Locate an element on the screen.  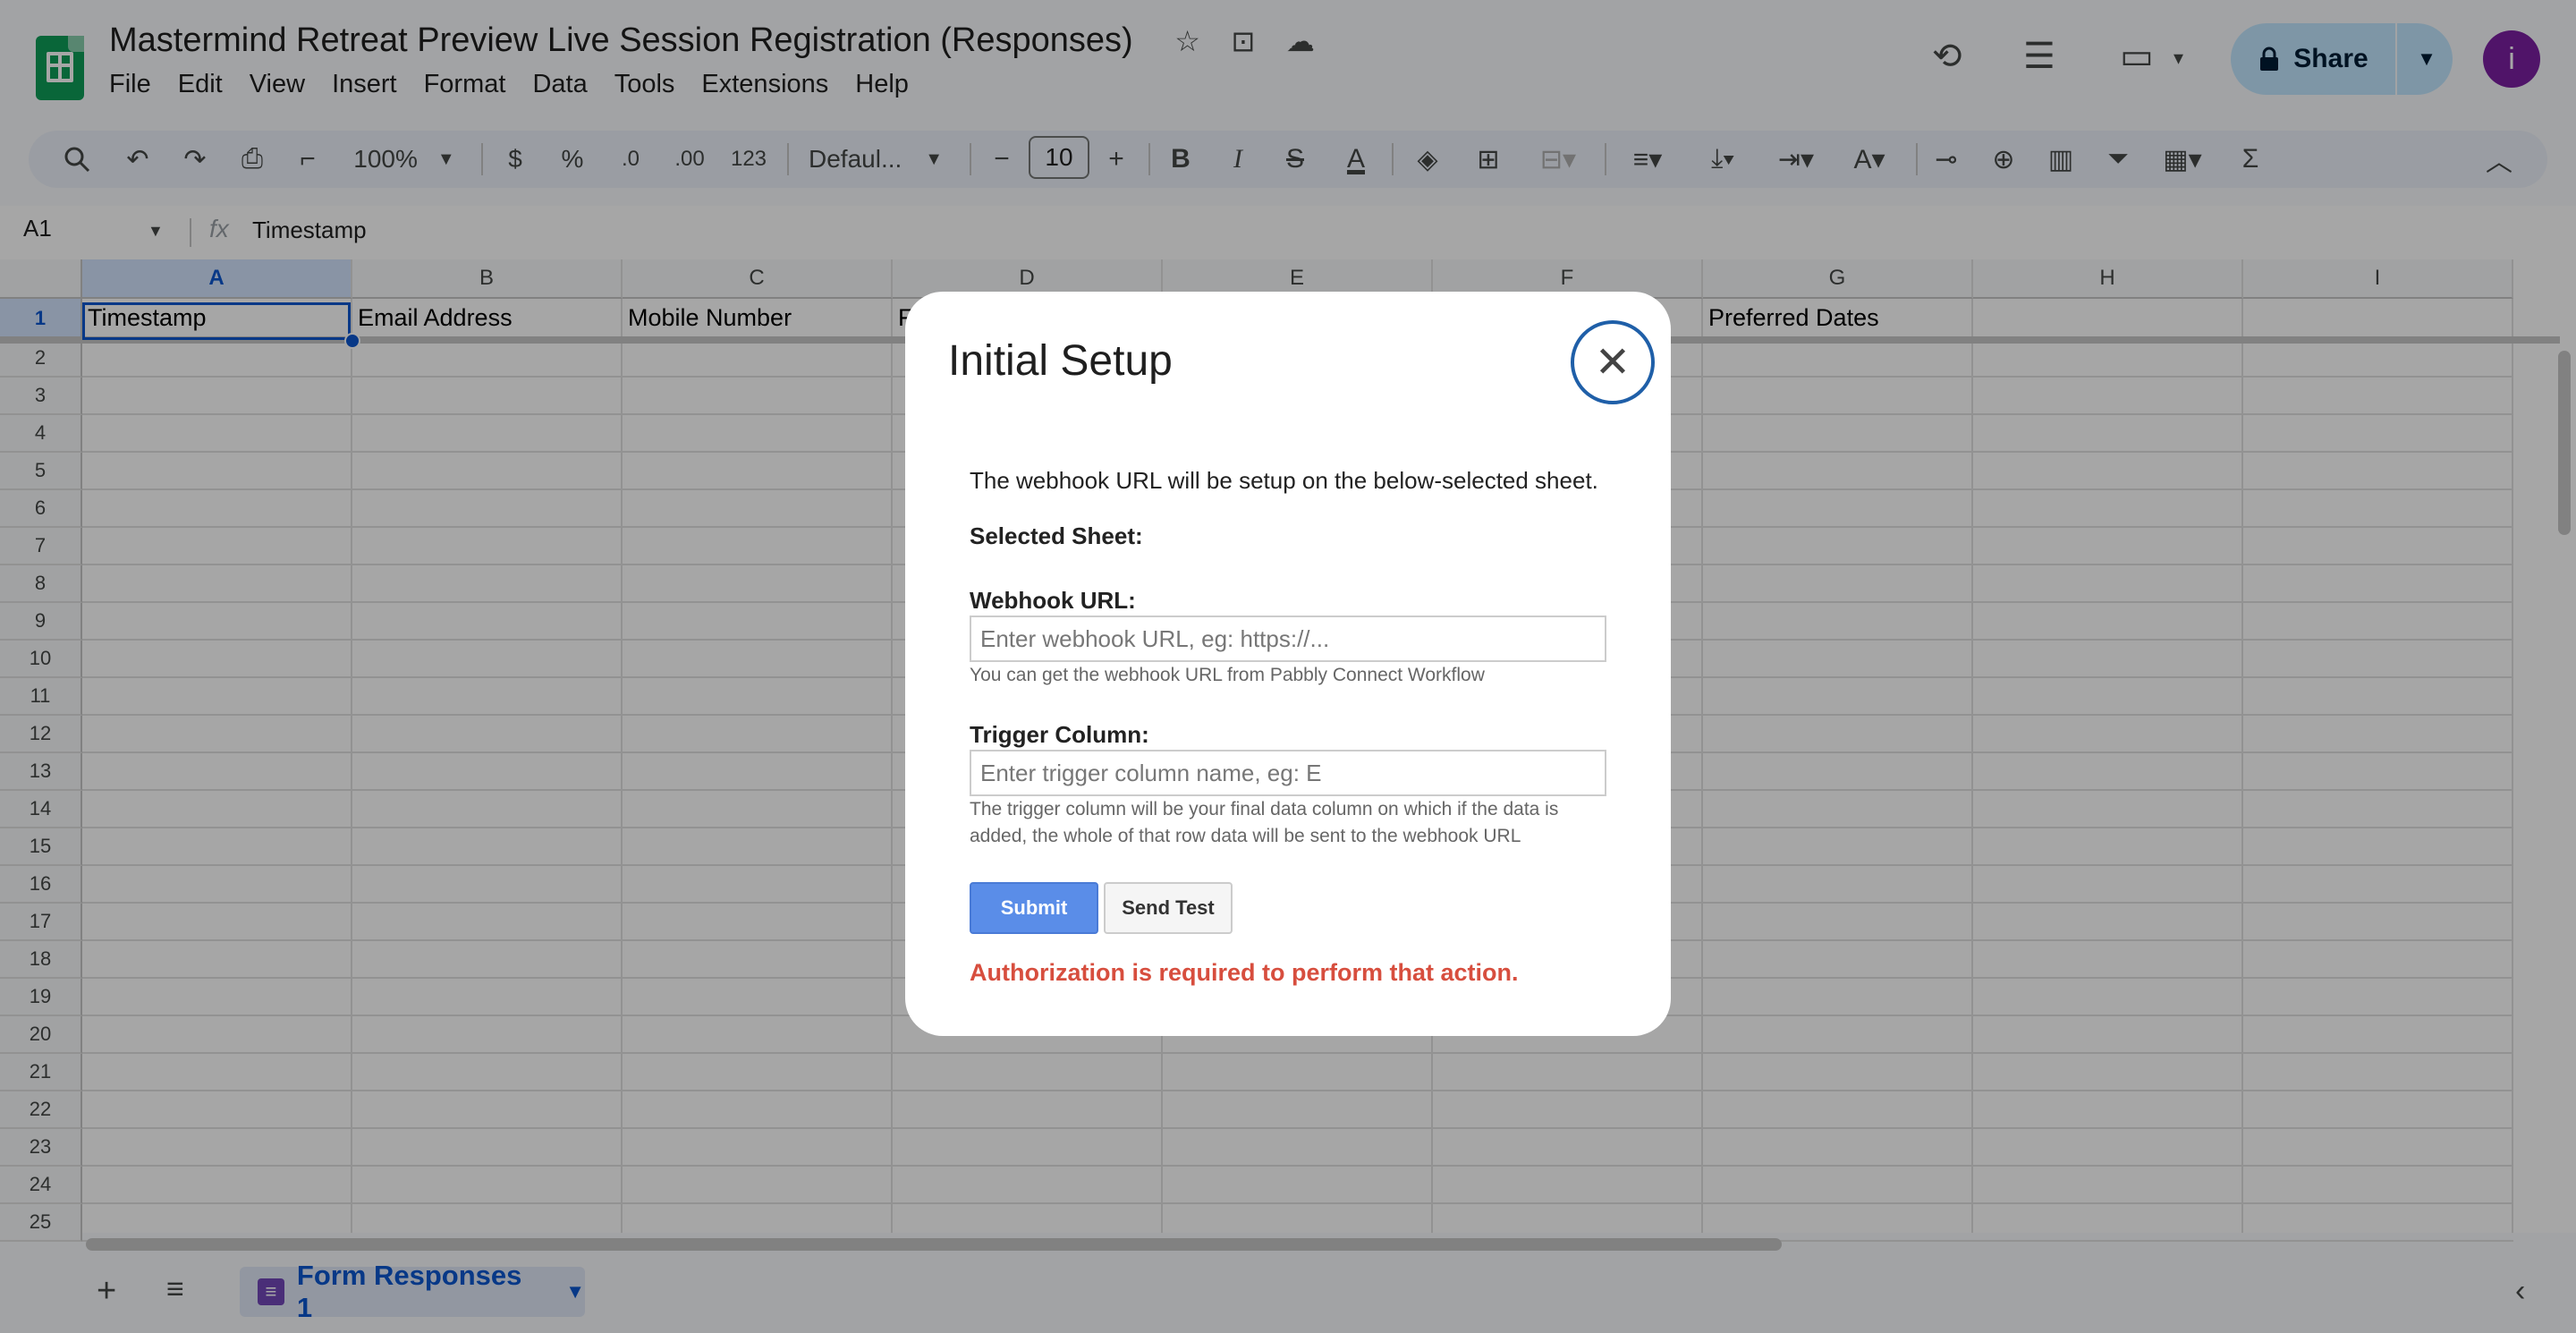
selected-sheet-label: Selected Sheet: is located at coordinates (1056, 535).